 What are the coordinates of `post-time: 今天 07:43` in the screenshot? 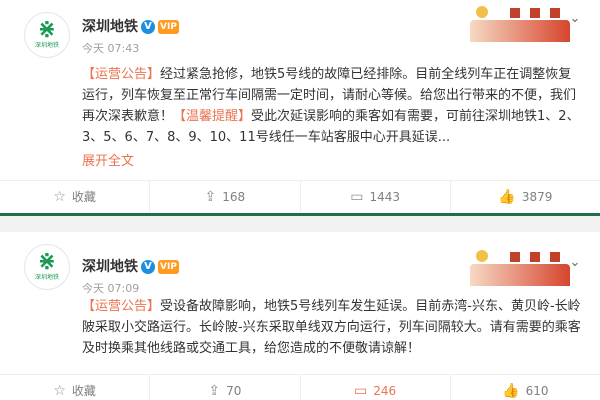 It's located at (110, 48).